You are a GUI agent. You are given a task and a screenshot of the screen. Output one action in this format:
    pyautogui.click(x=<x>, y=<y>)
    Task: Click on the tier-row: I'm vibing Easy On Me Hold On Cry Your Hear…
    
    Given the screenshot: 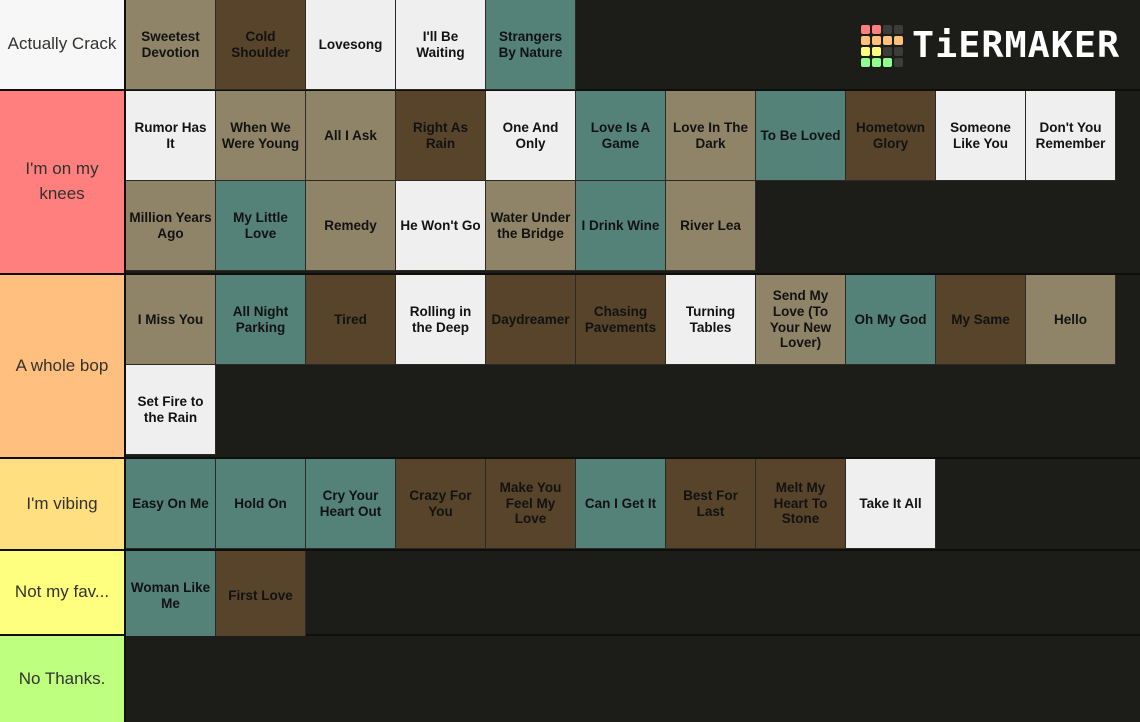 What is the action you would take?
    pyautogui.click(x=570, y=505)
    